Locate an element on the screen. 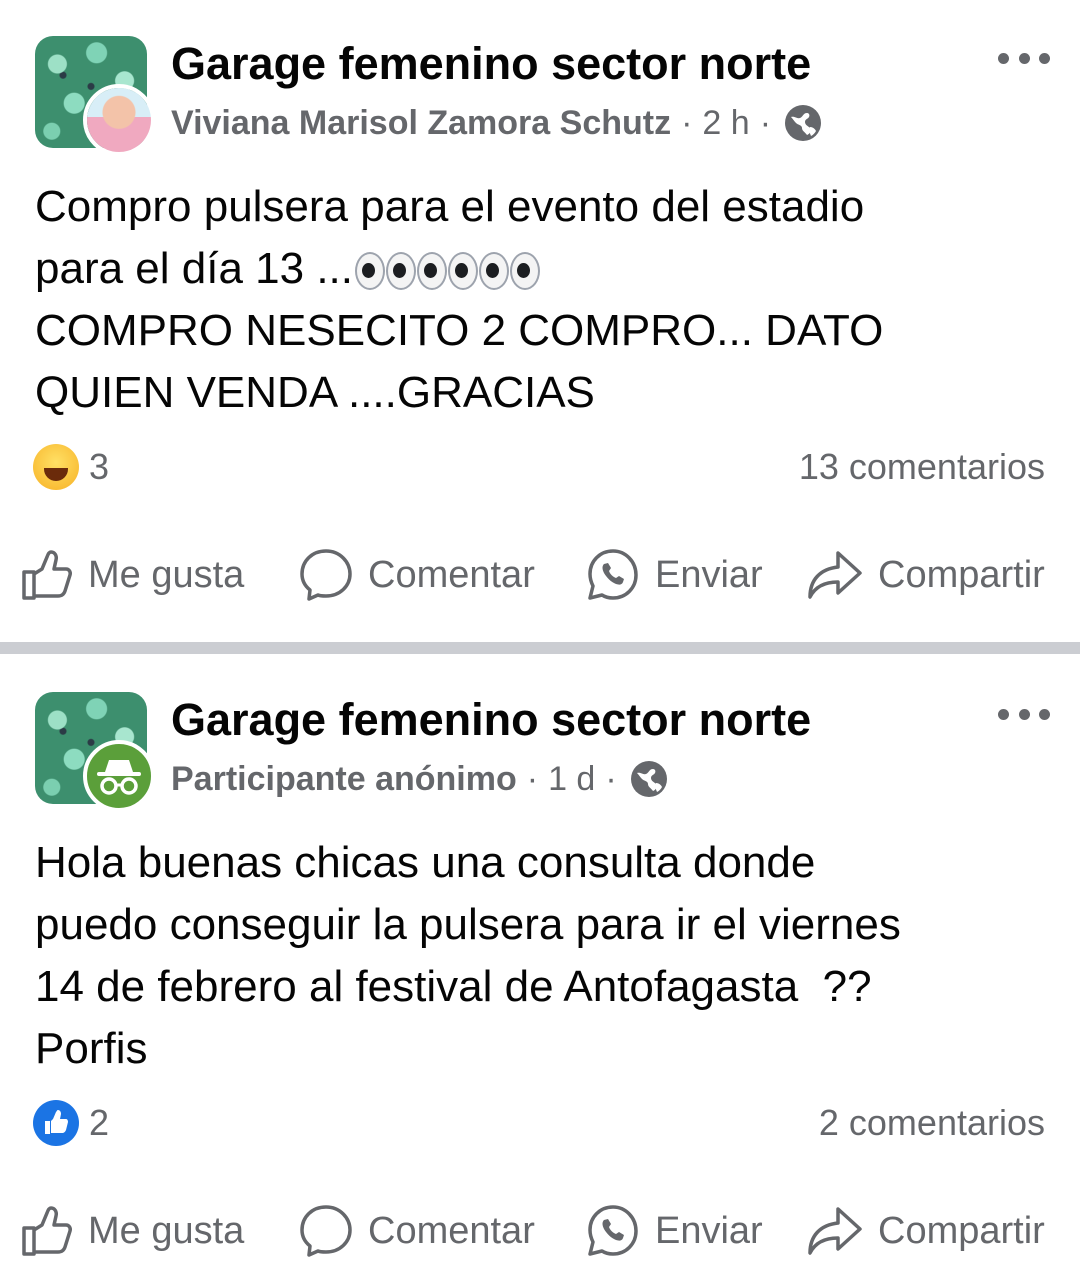 The height and width of the screenshot is (1287, 1080). author-name-link: Participante anónimo is located at coordinates (344, 779).